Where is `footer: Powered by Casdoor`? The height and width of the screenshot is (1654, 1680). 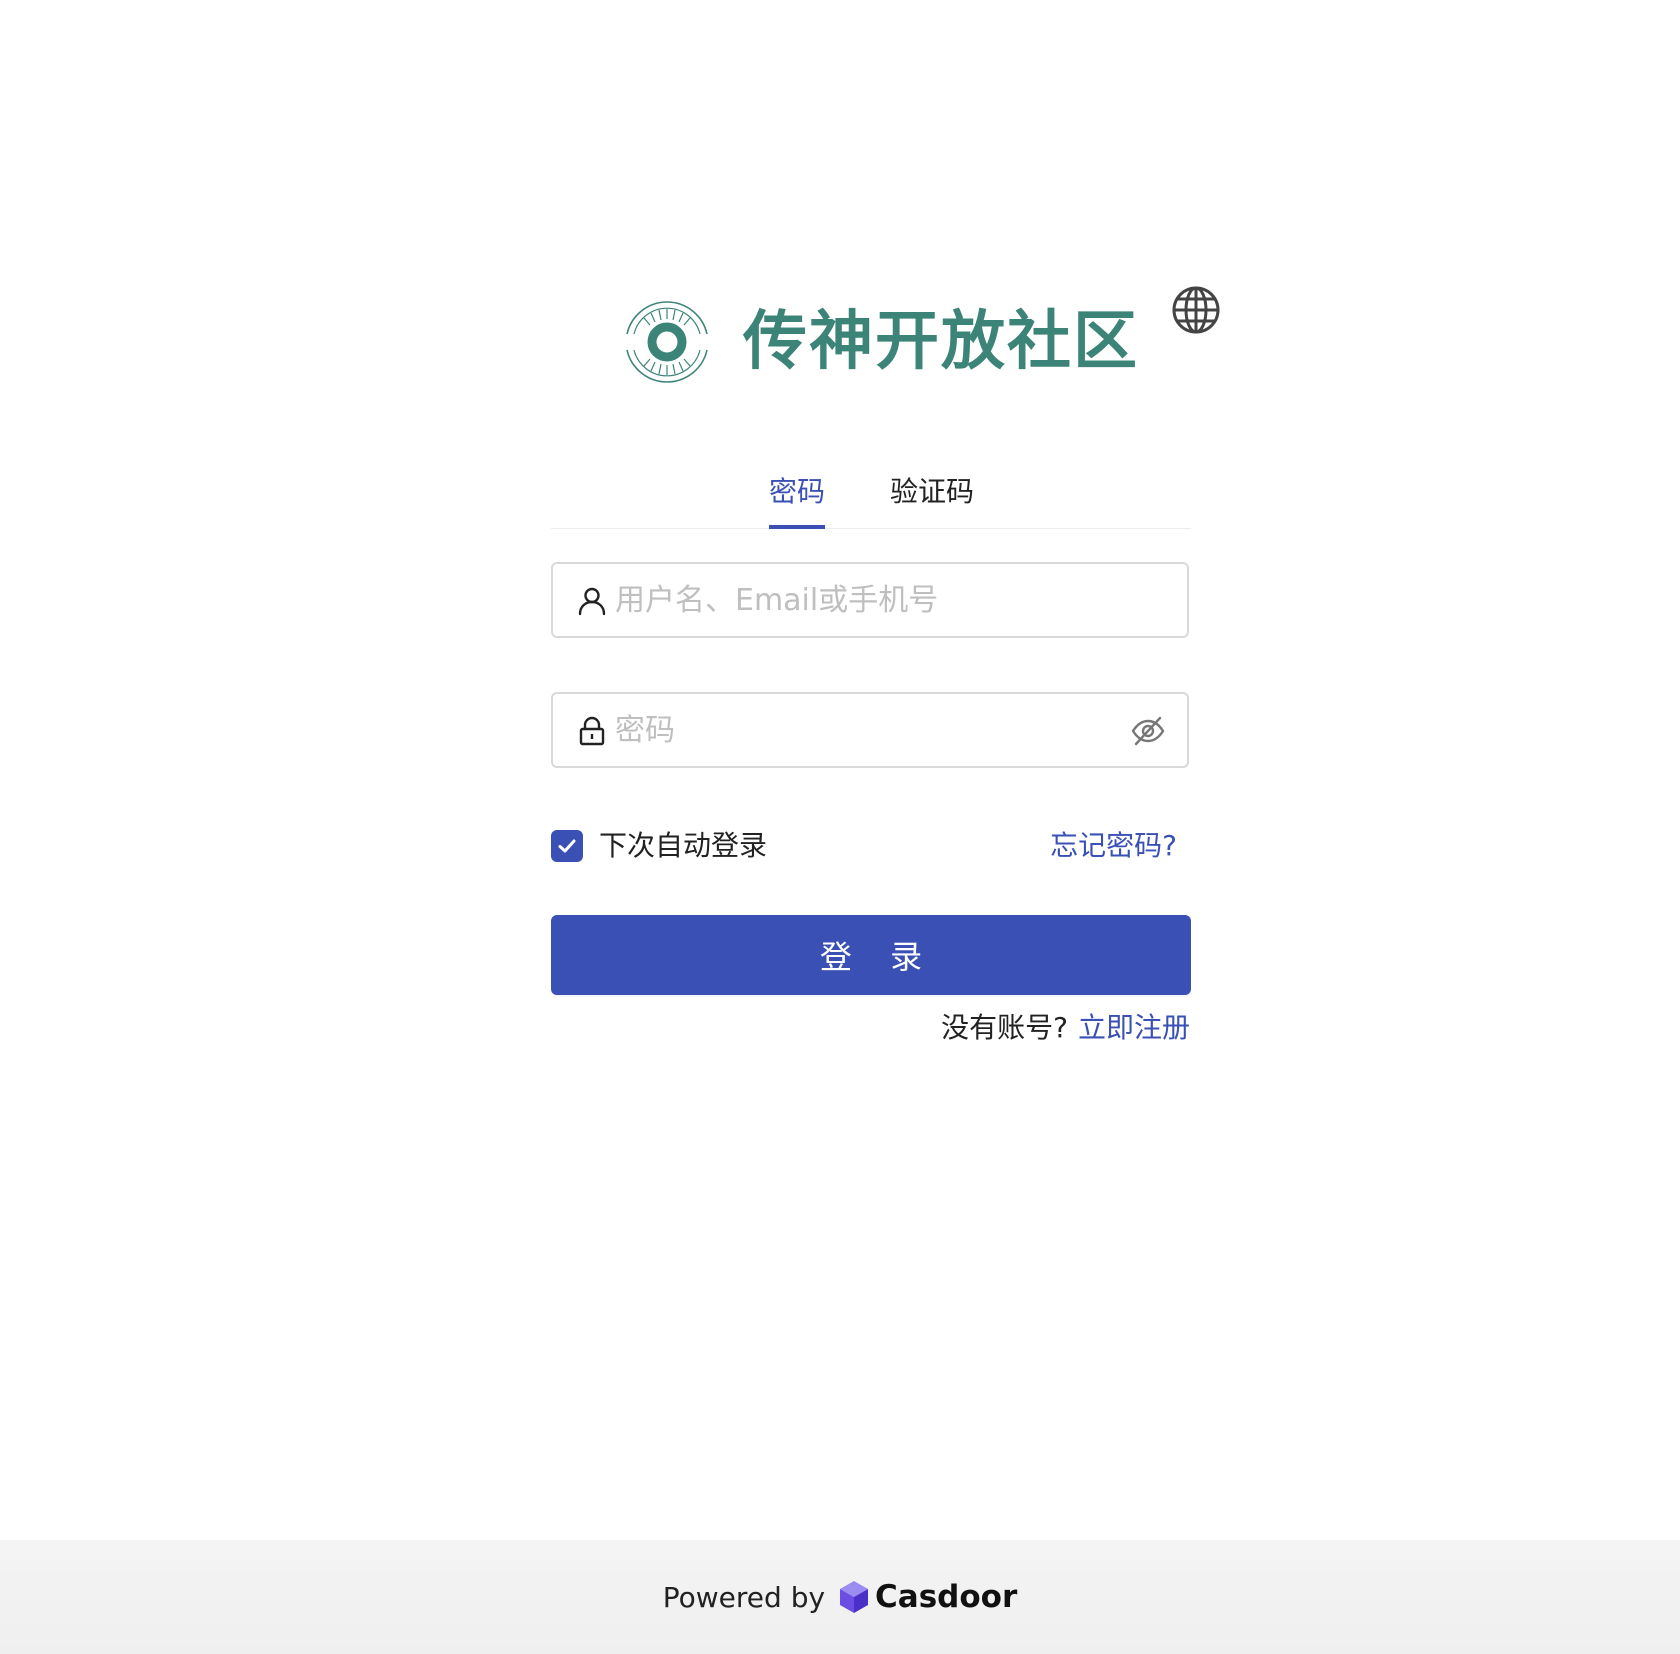 footer: Powered by Casdoor is located at coordinates (840, 1597).